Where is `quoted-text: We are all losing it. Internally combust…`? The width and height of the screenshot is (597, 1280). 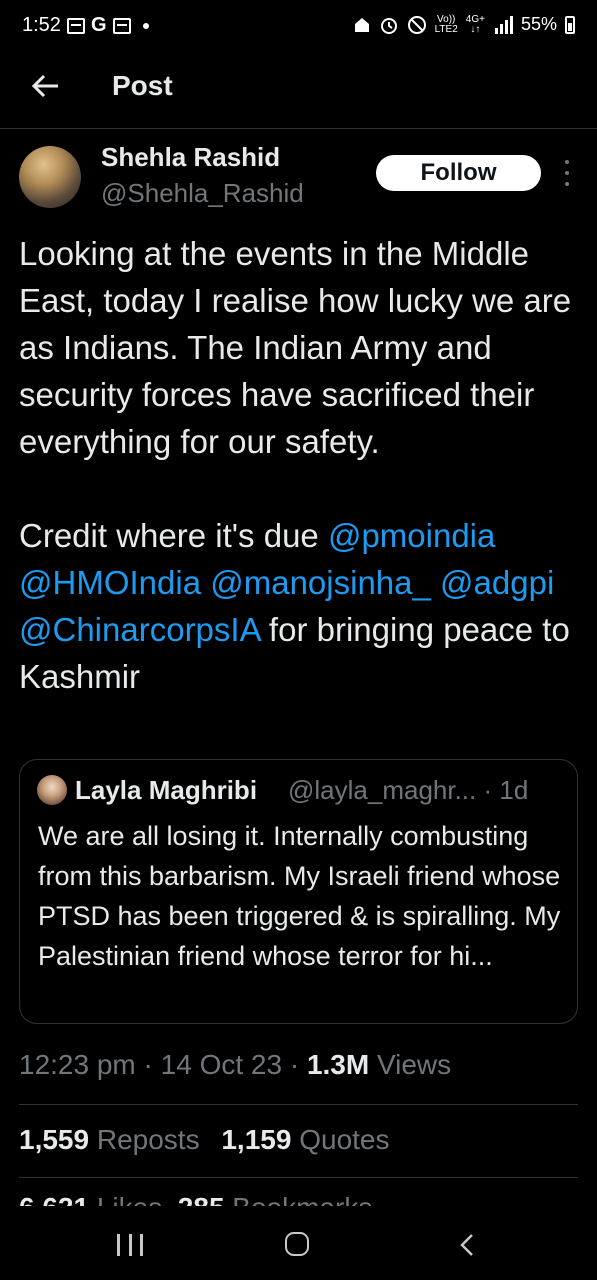 quoted-text: We are all losing it. Internally combust… is located at coordinates (299, 896).